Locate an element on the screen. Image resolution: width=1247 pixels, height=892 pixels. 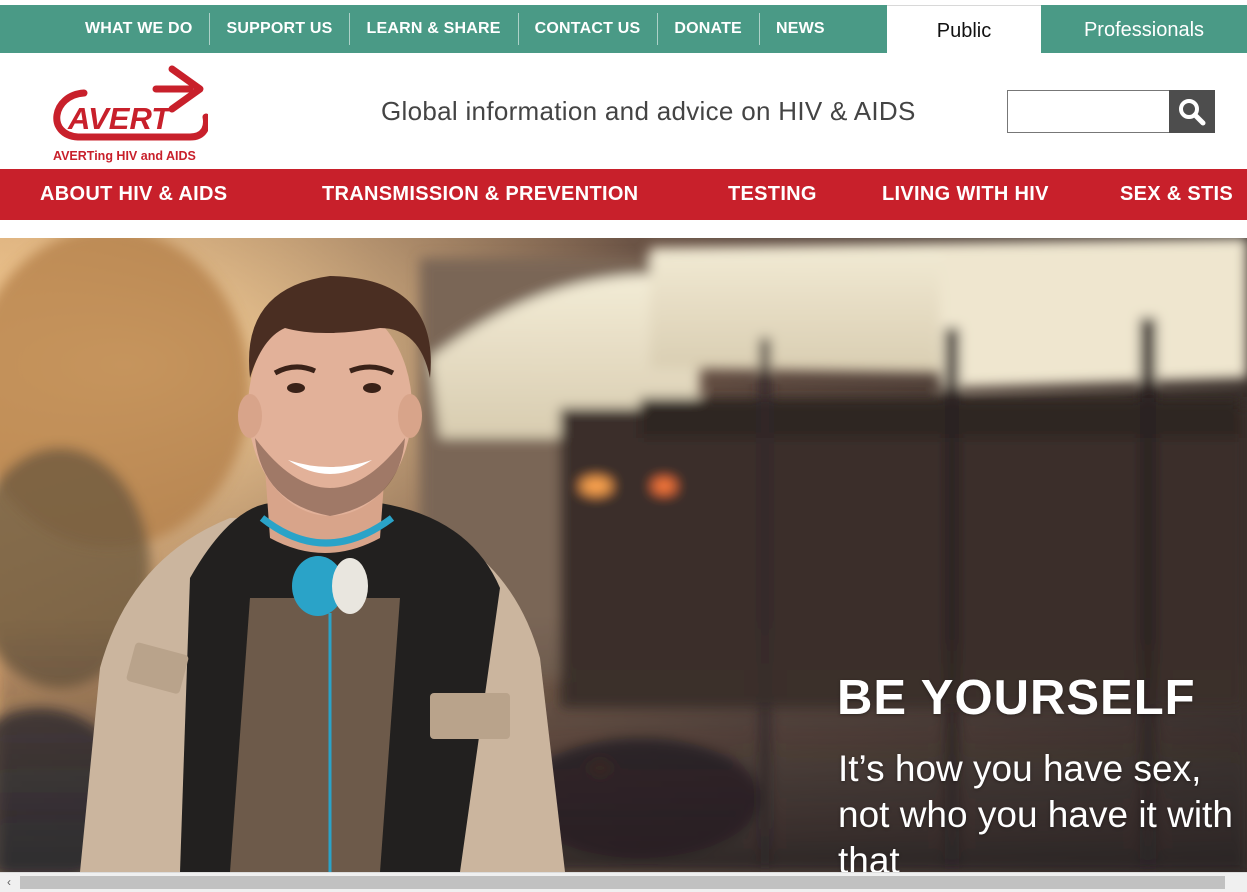
nav-item-transmission-prevention: TRANSMISSION & PREVENTION is located at coordinates (480, 194).